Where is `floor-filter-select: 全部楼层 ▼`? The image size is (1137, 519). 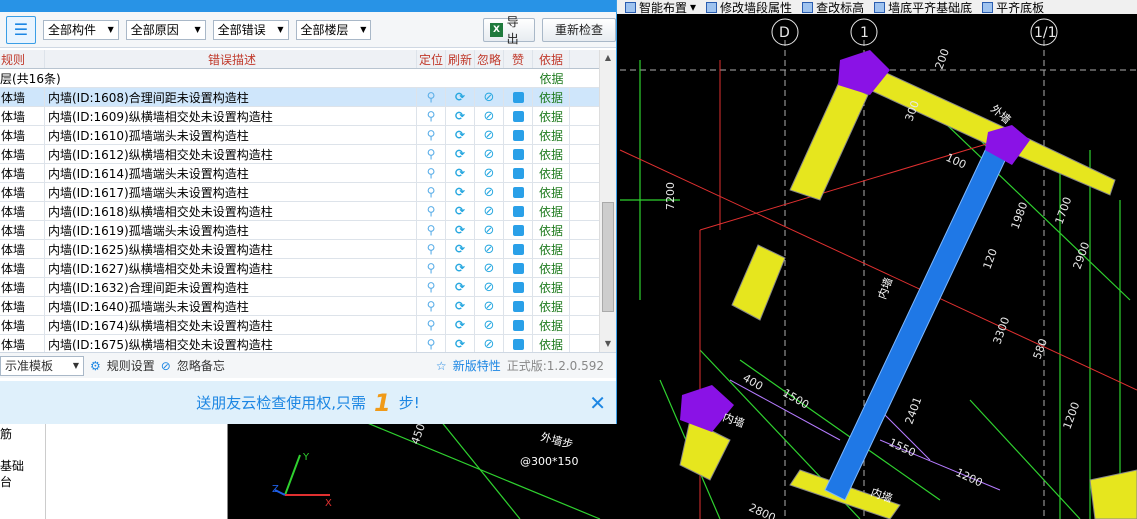 floor-filter-select: 全部楼层 ▼ is located at coordinates (333, 29).